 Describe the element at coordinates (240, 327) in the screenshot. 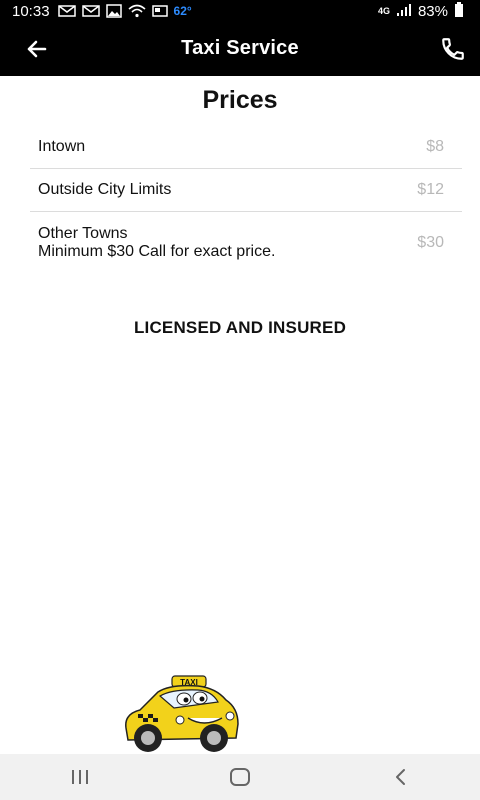

I see `licensed-insured-text: LICENSED AND INSURED` at that location.